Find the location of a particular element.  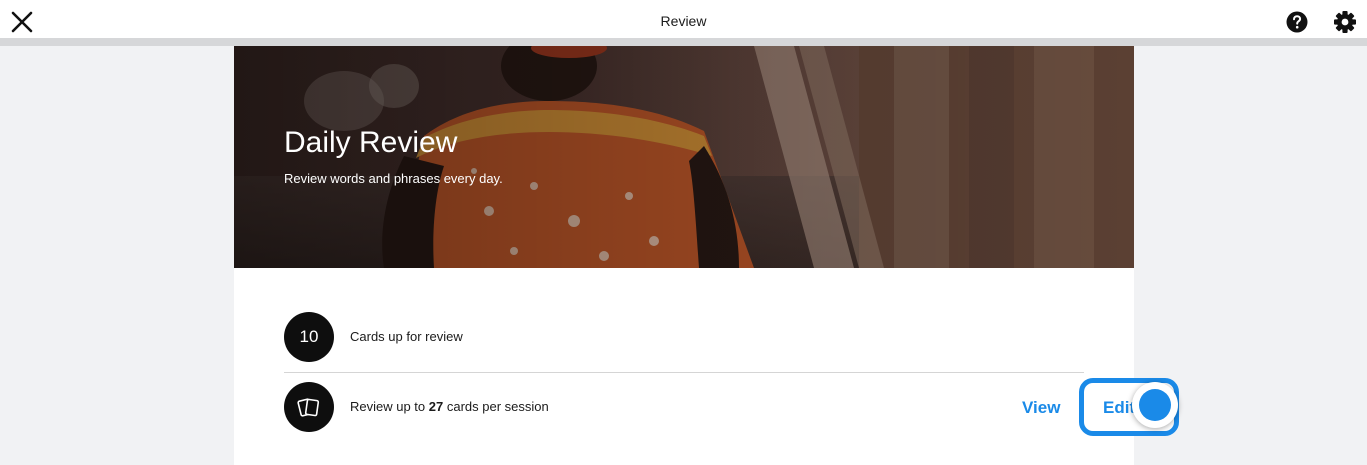

session-count: 27 is located at coordinates (436, 406).